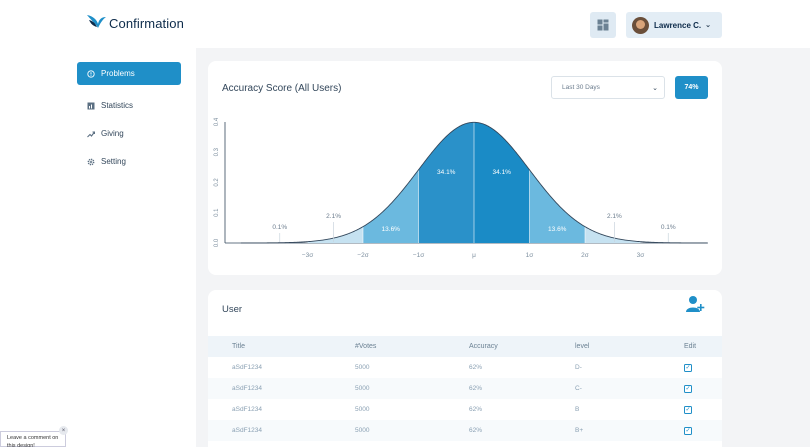  What do you see at coordinates (503, 24) in the screenshot?
I see `top-bar: Lawrence C. ⌄` at bounding box center [503, 24].